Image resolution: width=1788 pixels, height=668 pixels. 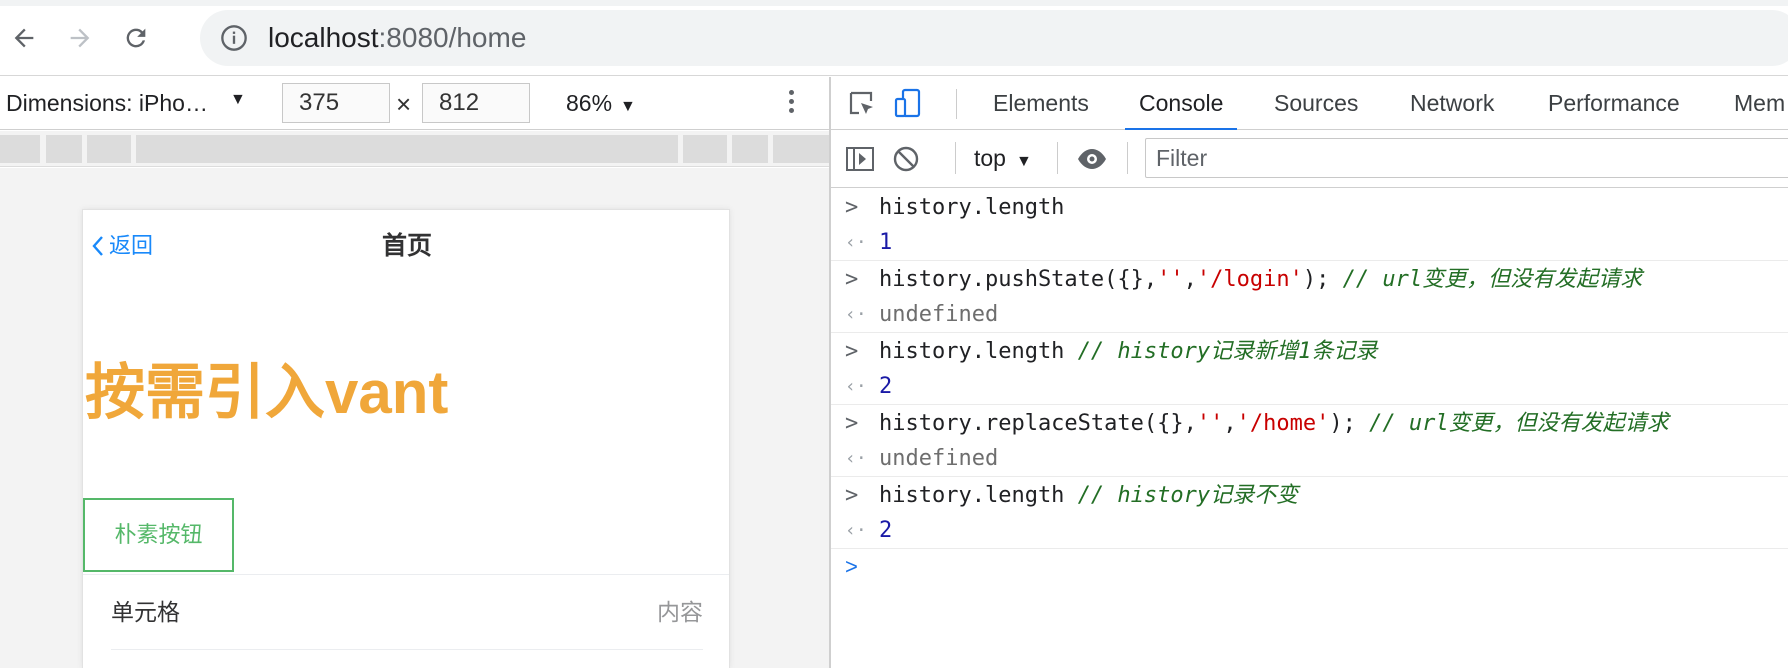 I want to click on cell-value: 内容, so click(x=680, y=612).